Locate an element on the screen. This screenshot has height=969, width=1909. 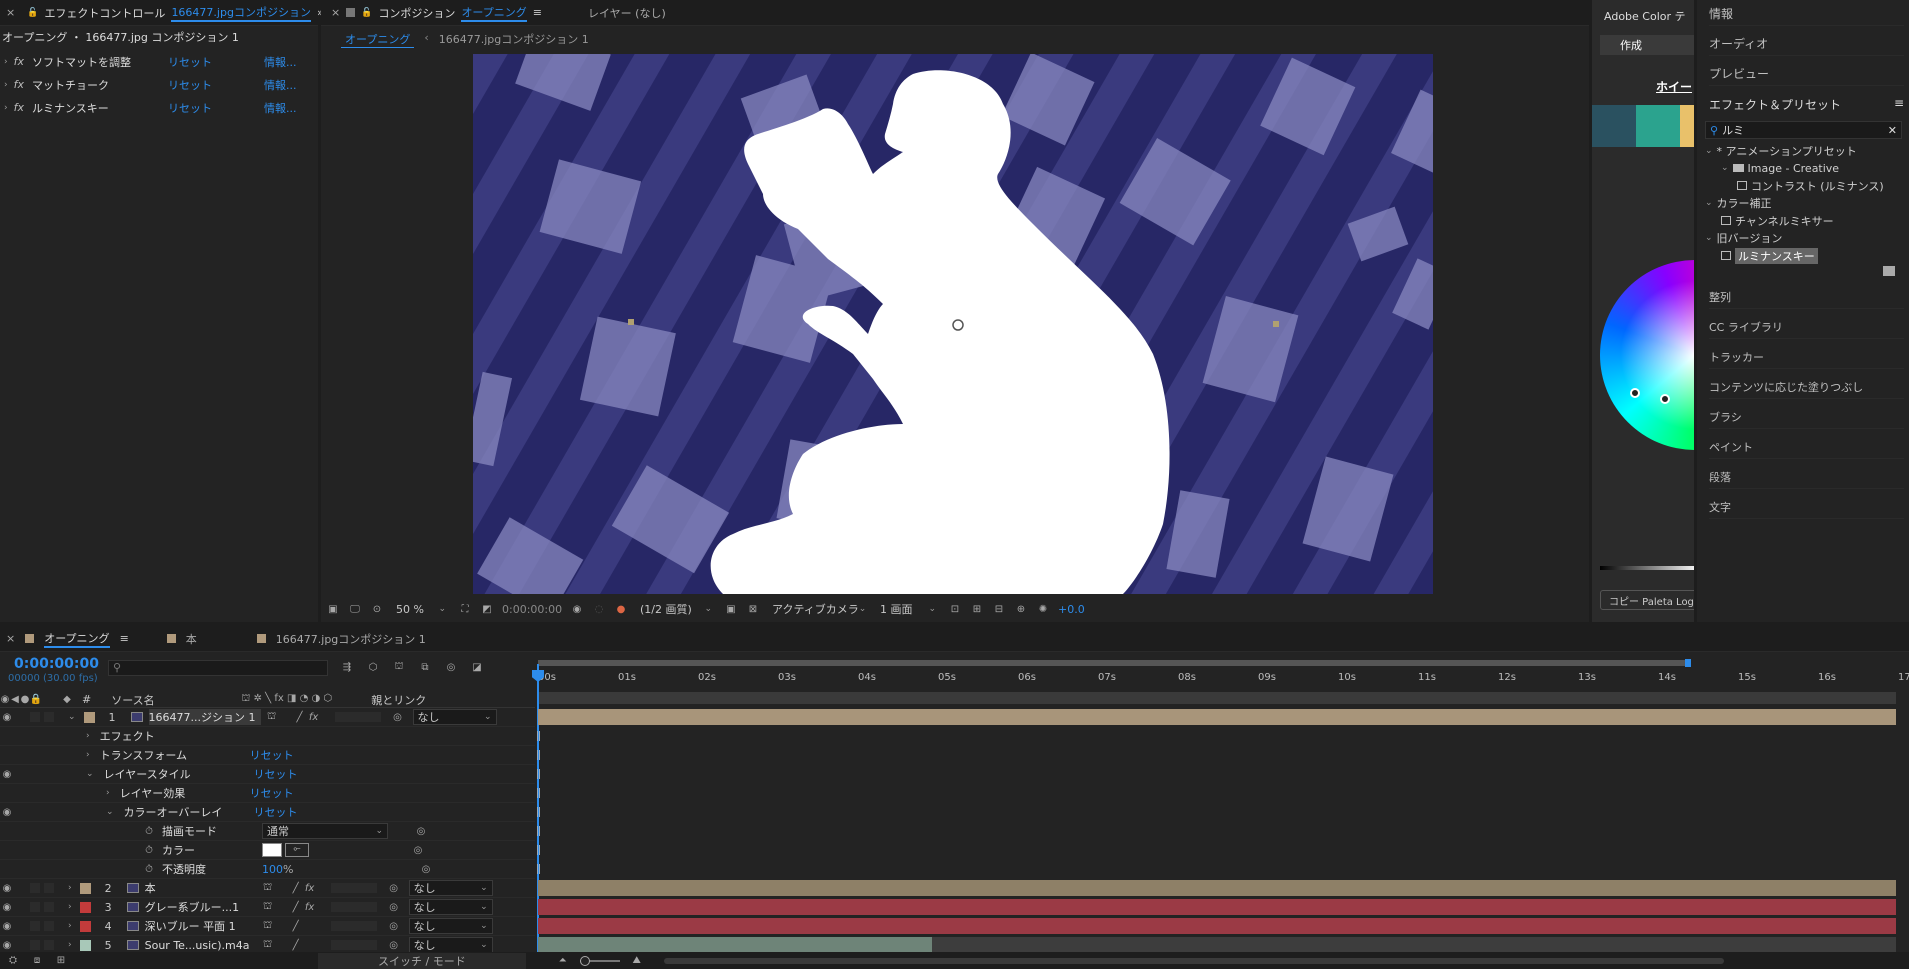
column-source-name: ソース名 is located at coordinates (176, 700).